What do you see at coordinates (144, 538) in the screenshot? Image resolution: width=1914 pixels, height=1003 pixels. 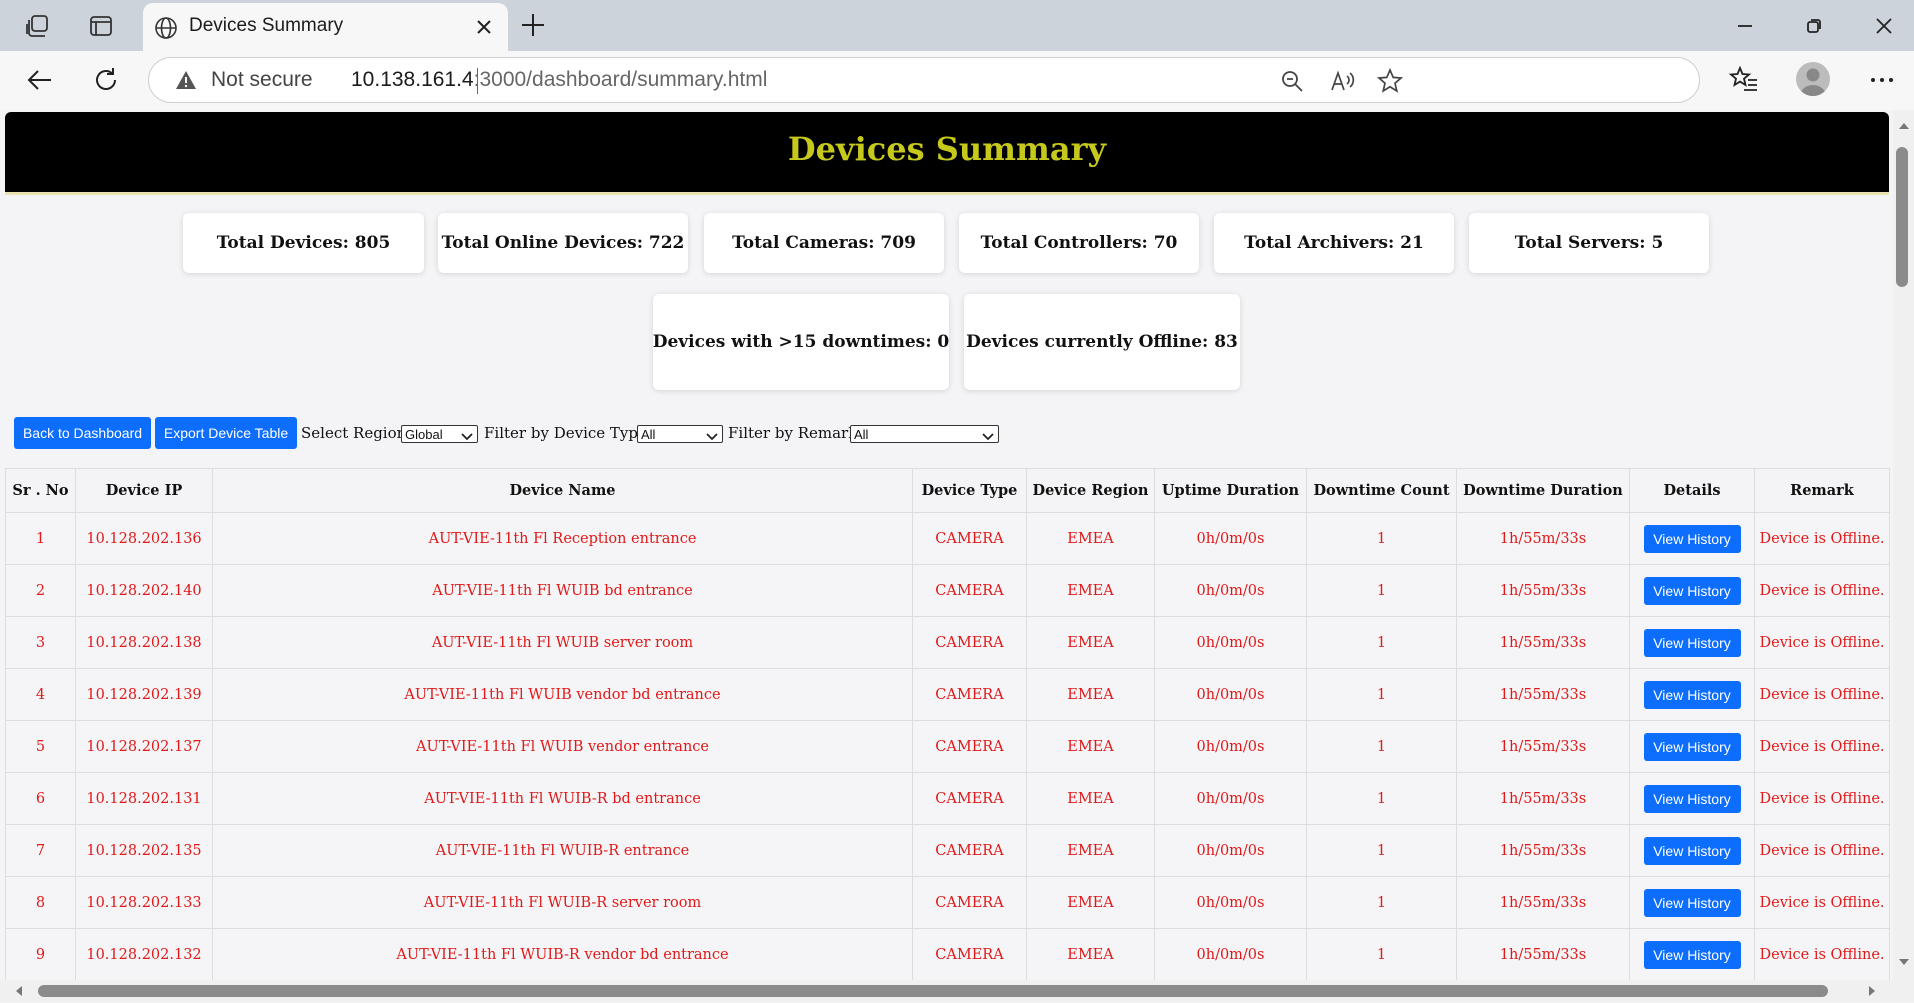 I see `cell-device-ip: 10.128.202.136` at bounding box center [144, 538].